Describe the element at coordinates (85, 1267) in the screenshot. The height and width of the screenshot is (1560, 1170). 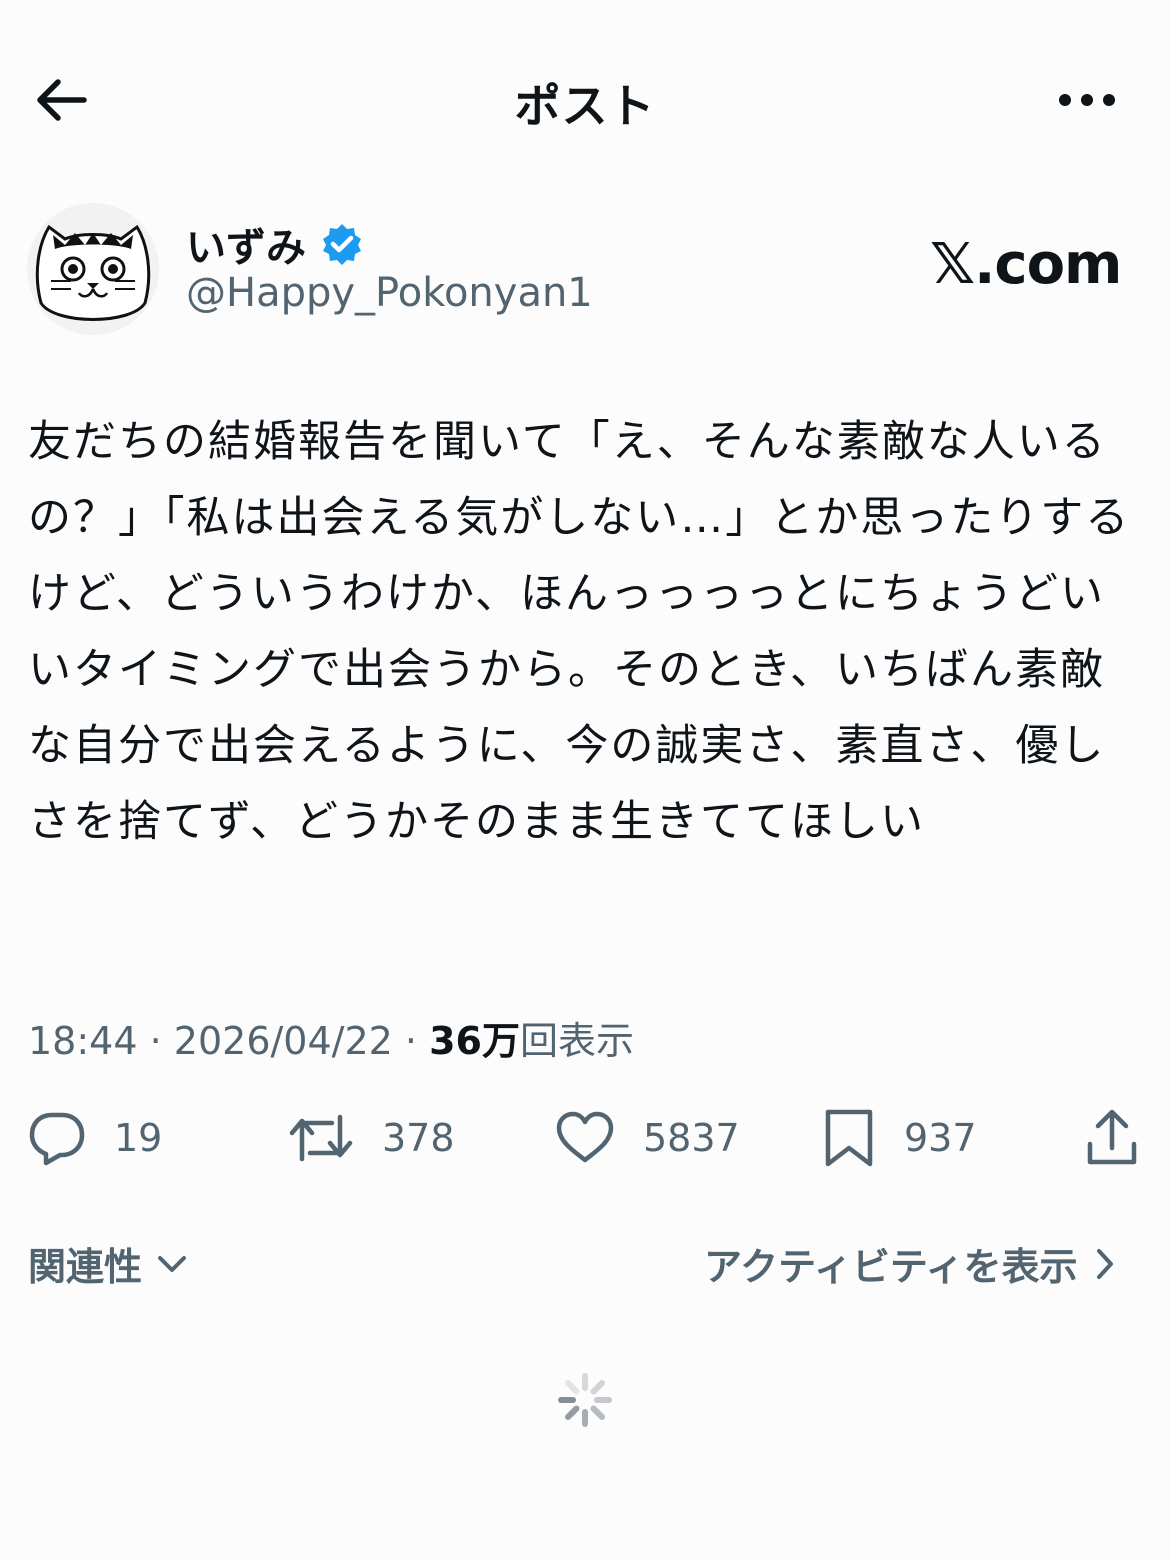
I see `sort-label: 関連性` at that location.